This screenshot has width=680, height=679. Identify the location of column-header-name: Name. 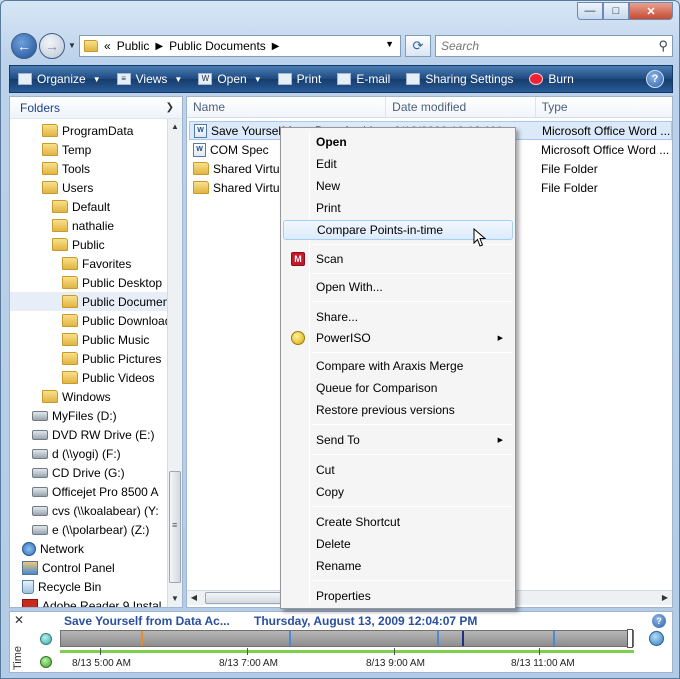
(287, 107).